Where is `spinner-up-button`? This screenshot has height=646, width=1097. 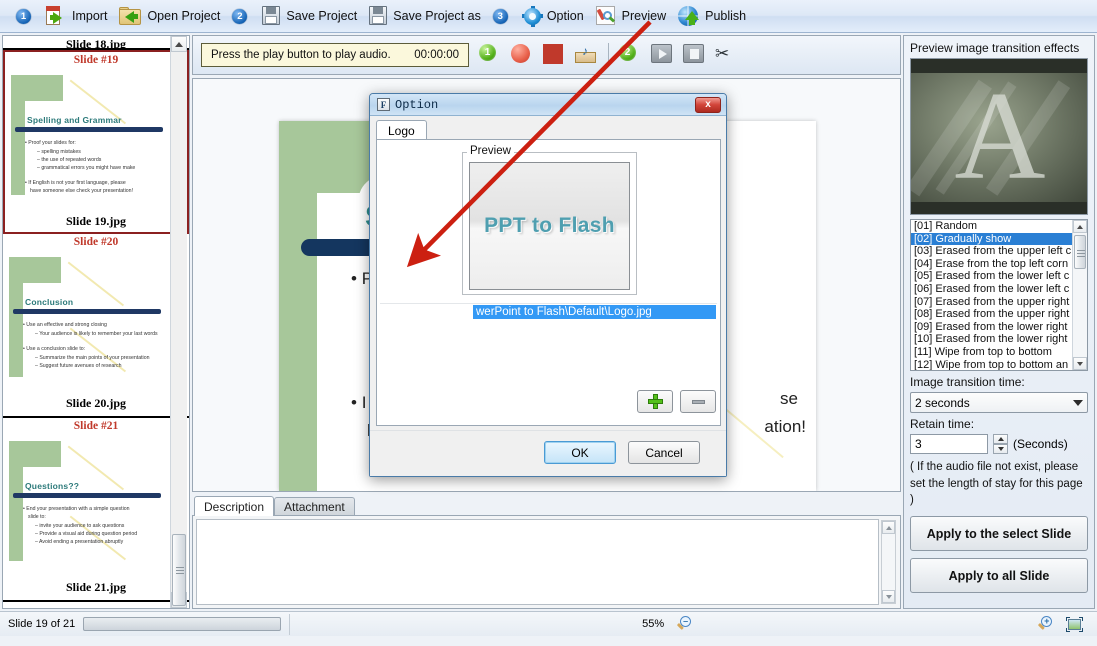 spinner-up-button is located at coordinates (1000, 439).